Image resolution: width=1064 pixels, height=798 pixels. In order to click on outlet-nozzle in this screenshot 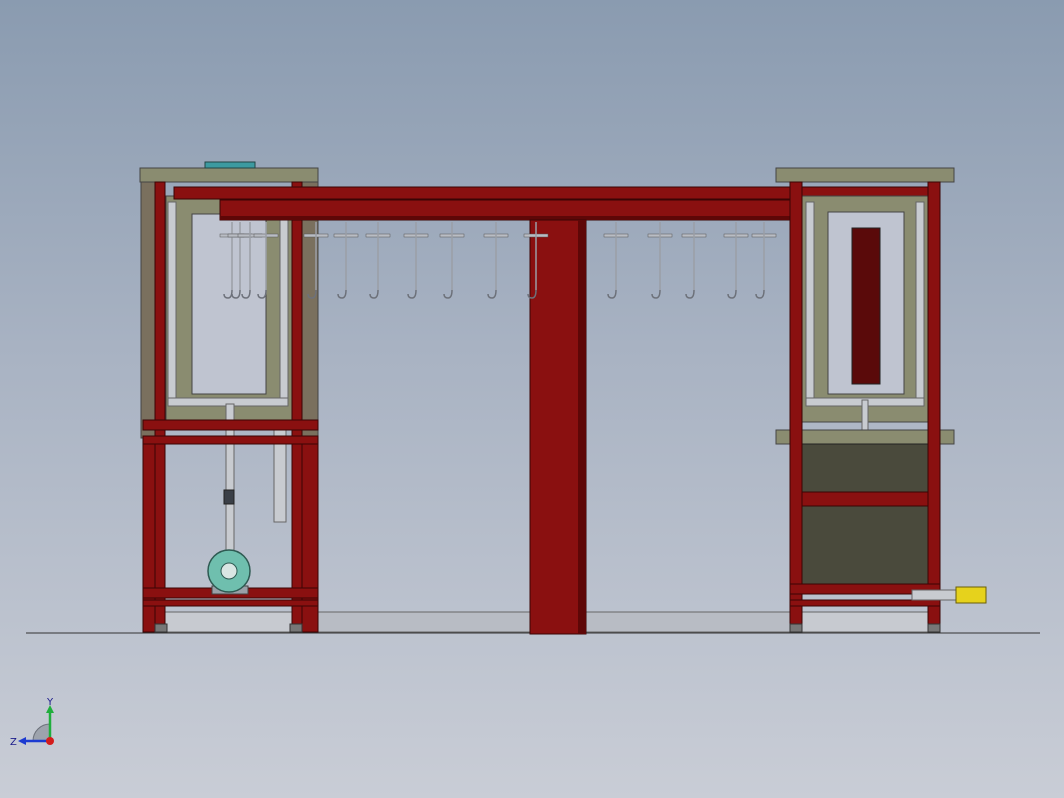, I will do `click(971, 595)`.